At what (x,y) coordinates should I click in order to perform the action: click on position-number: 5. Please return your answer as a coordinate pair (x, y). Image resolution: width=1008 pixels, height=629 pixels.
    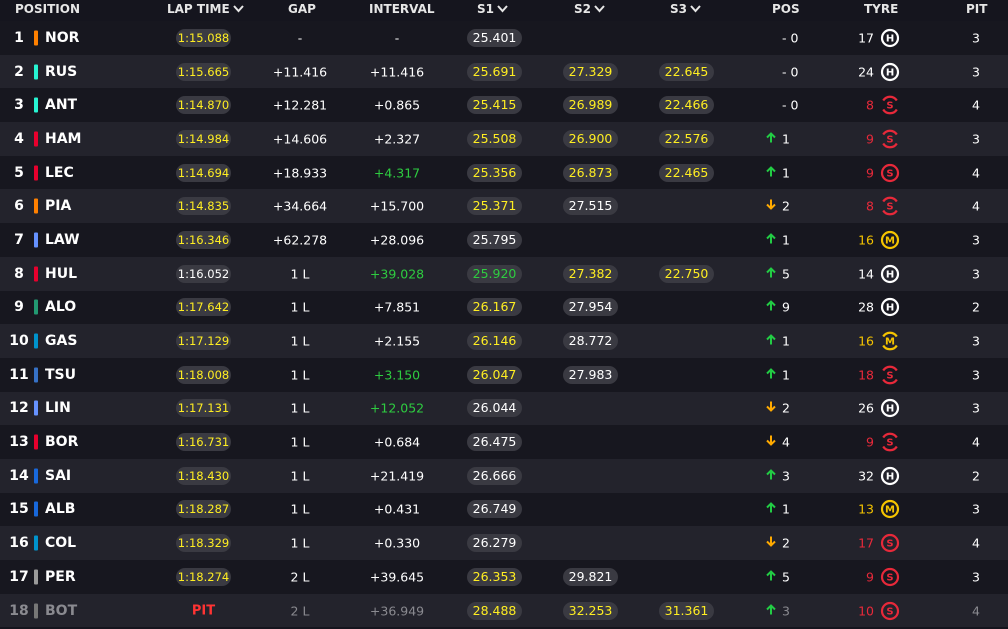
    Looking at the image, I should click on (19, 172).